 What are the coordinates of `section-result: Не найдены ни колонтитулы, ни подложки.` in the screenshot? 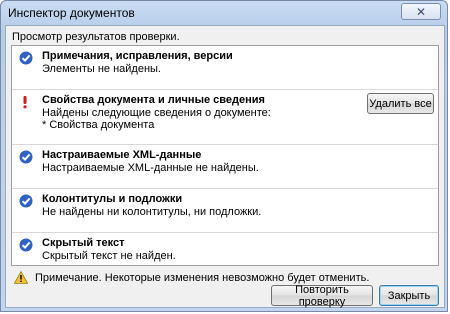 It's located at (152, 212).